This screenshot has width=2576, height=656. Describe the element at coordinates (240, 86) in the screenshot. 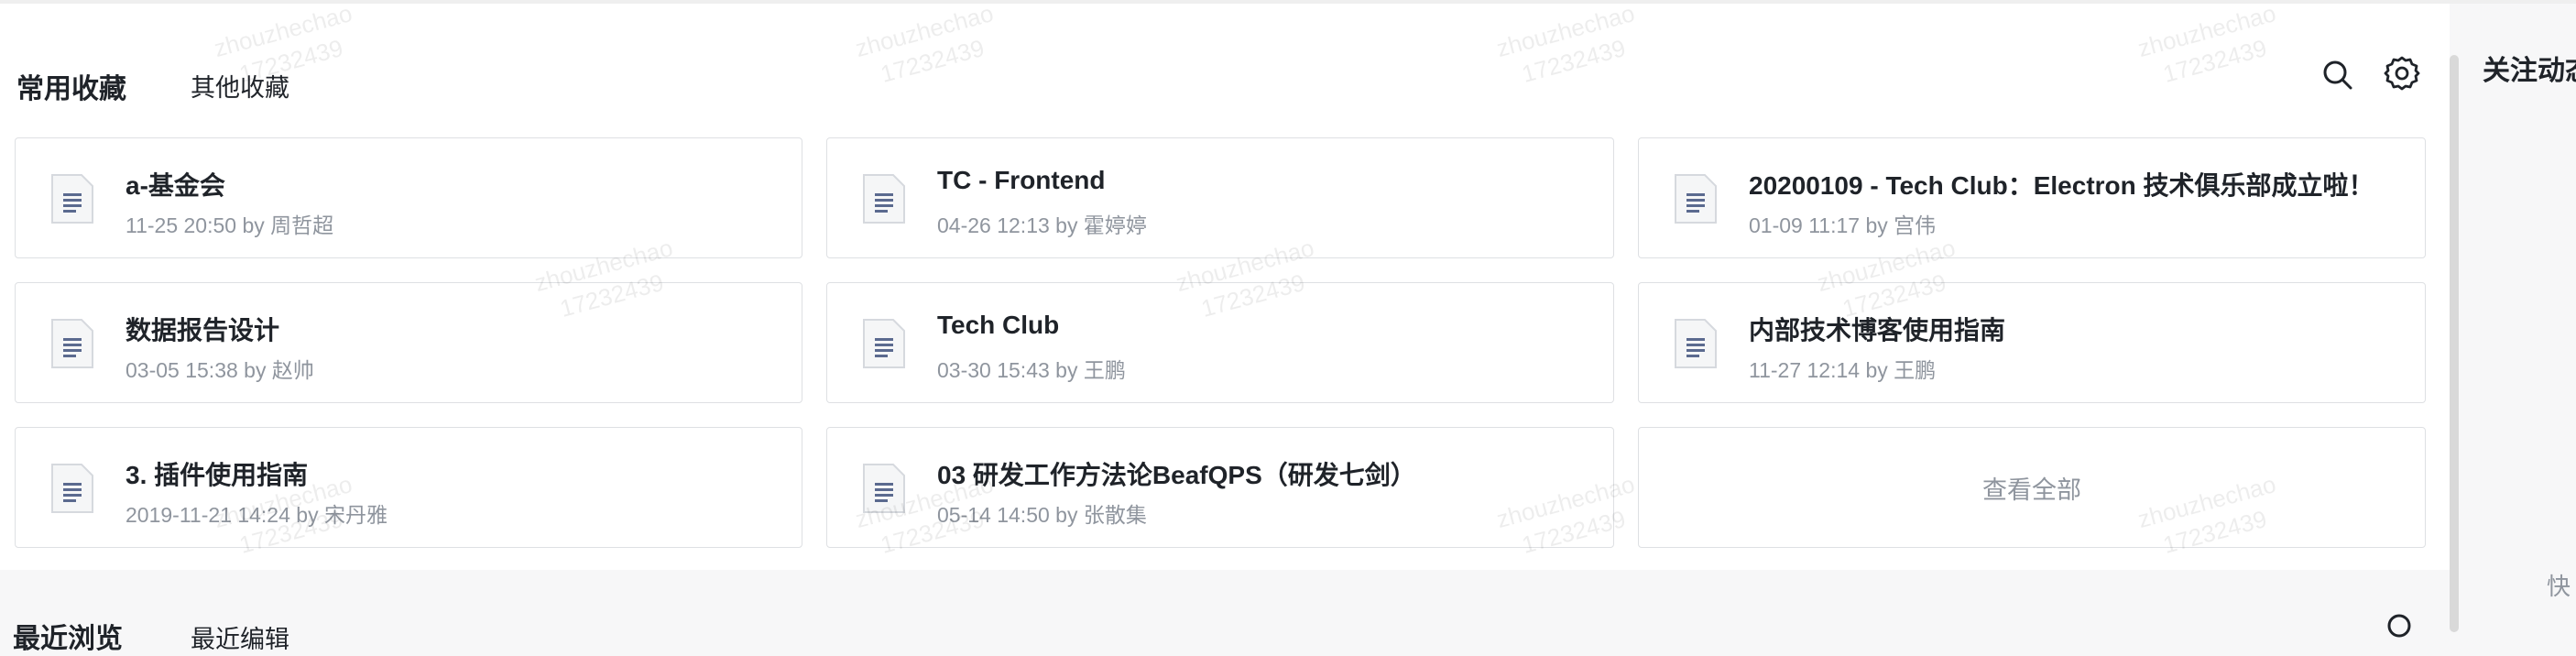

I see `tab-other-favorites: 其他收藏` at that location.